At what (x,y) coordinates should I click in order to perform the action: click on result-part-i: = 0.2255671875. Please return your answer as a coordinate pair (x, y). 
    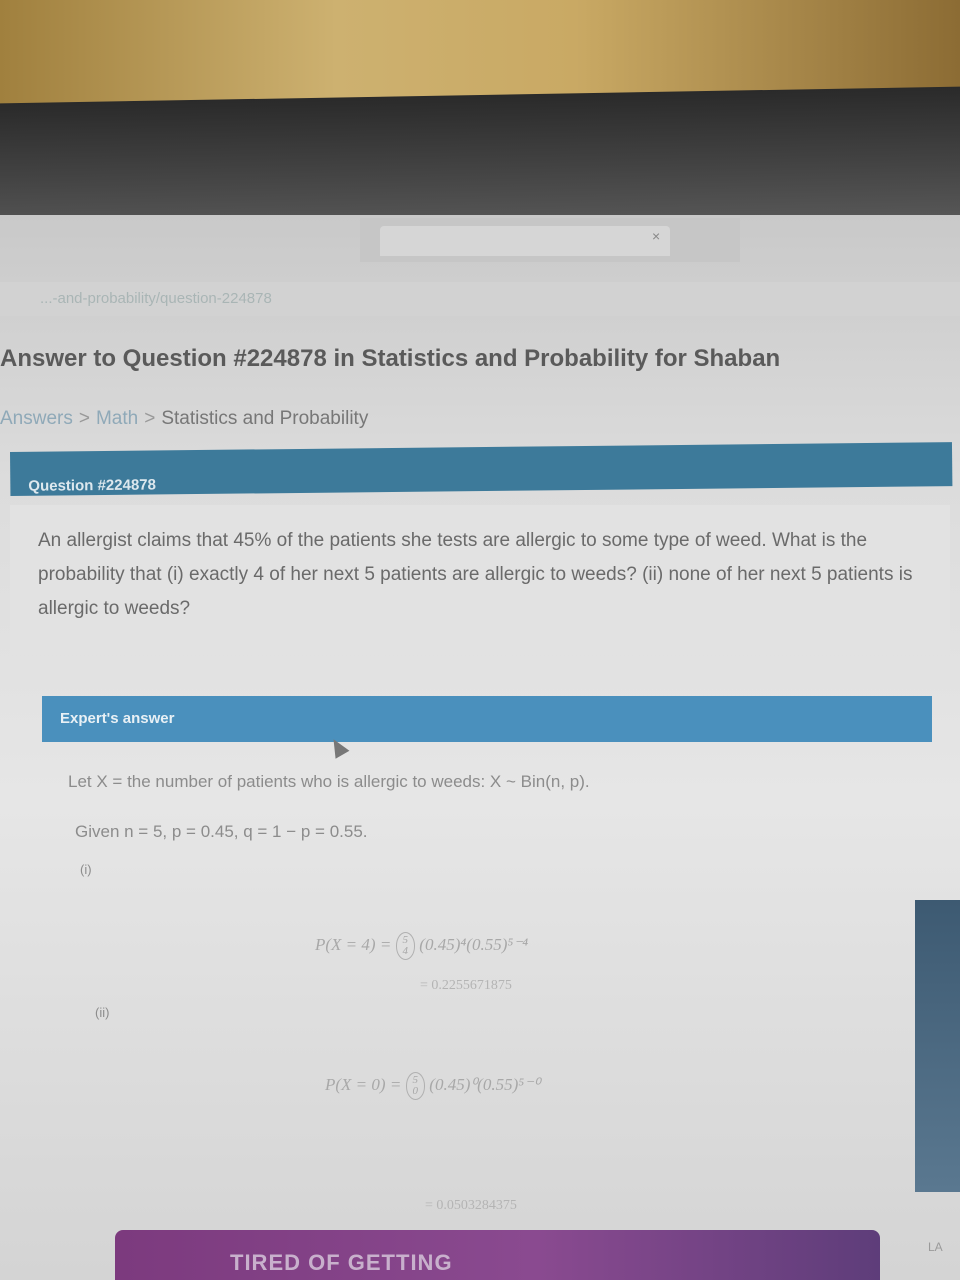
    Looking at the image, I should click on (466, 985).